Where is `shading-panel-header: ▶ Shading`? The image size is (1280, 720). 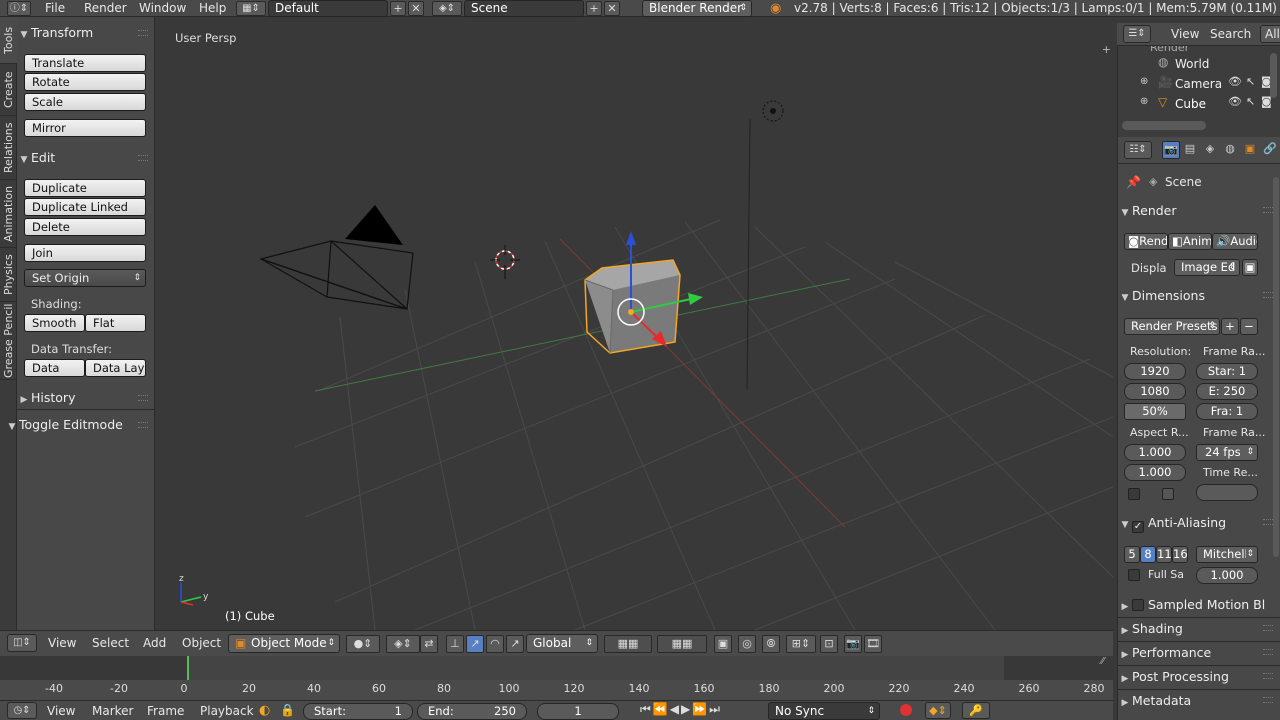 shading-panel-header: ▶ Shading is located at coordinates (1199, 629).